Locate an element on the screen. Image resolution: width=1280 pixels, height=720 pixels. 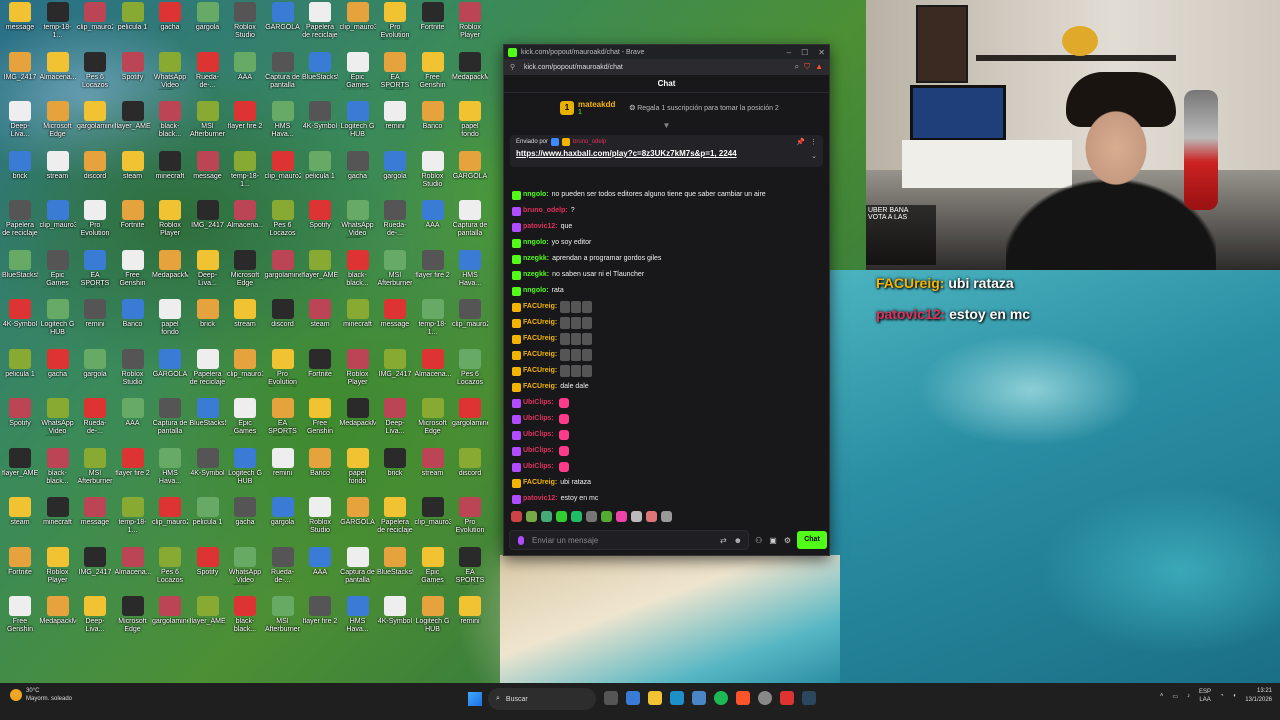
language-indicator: ESP LAA is located at coordinates (1205, 696).